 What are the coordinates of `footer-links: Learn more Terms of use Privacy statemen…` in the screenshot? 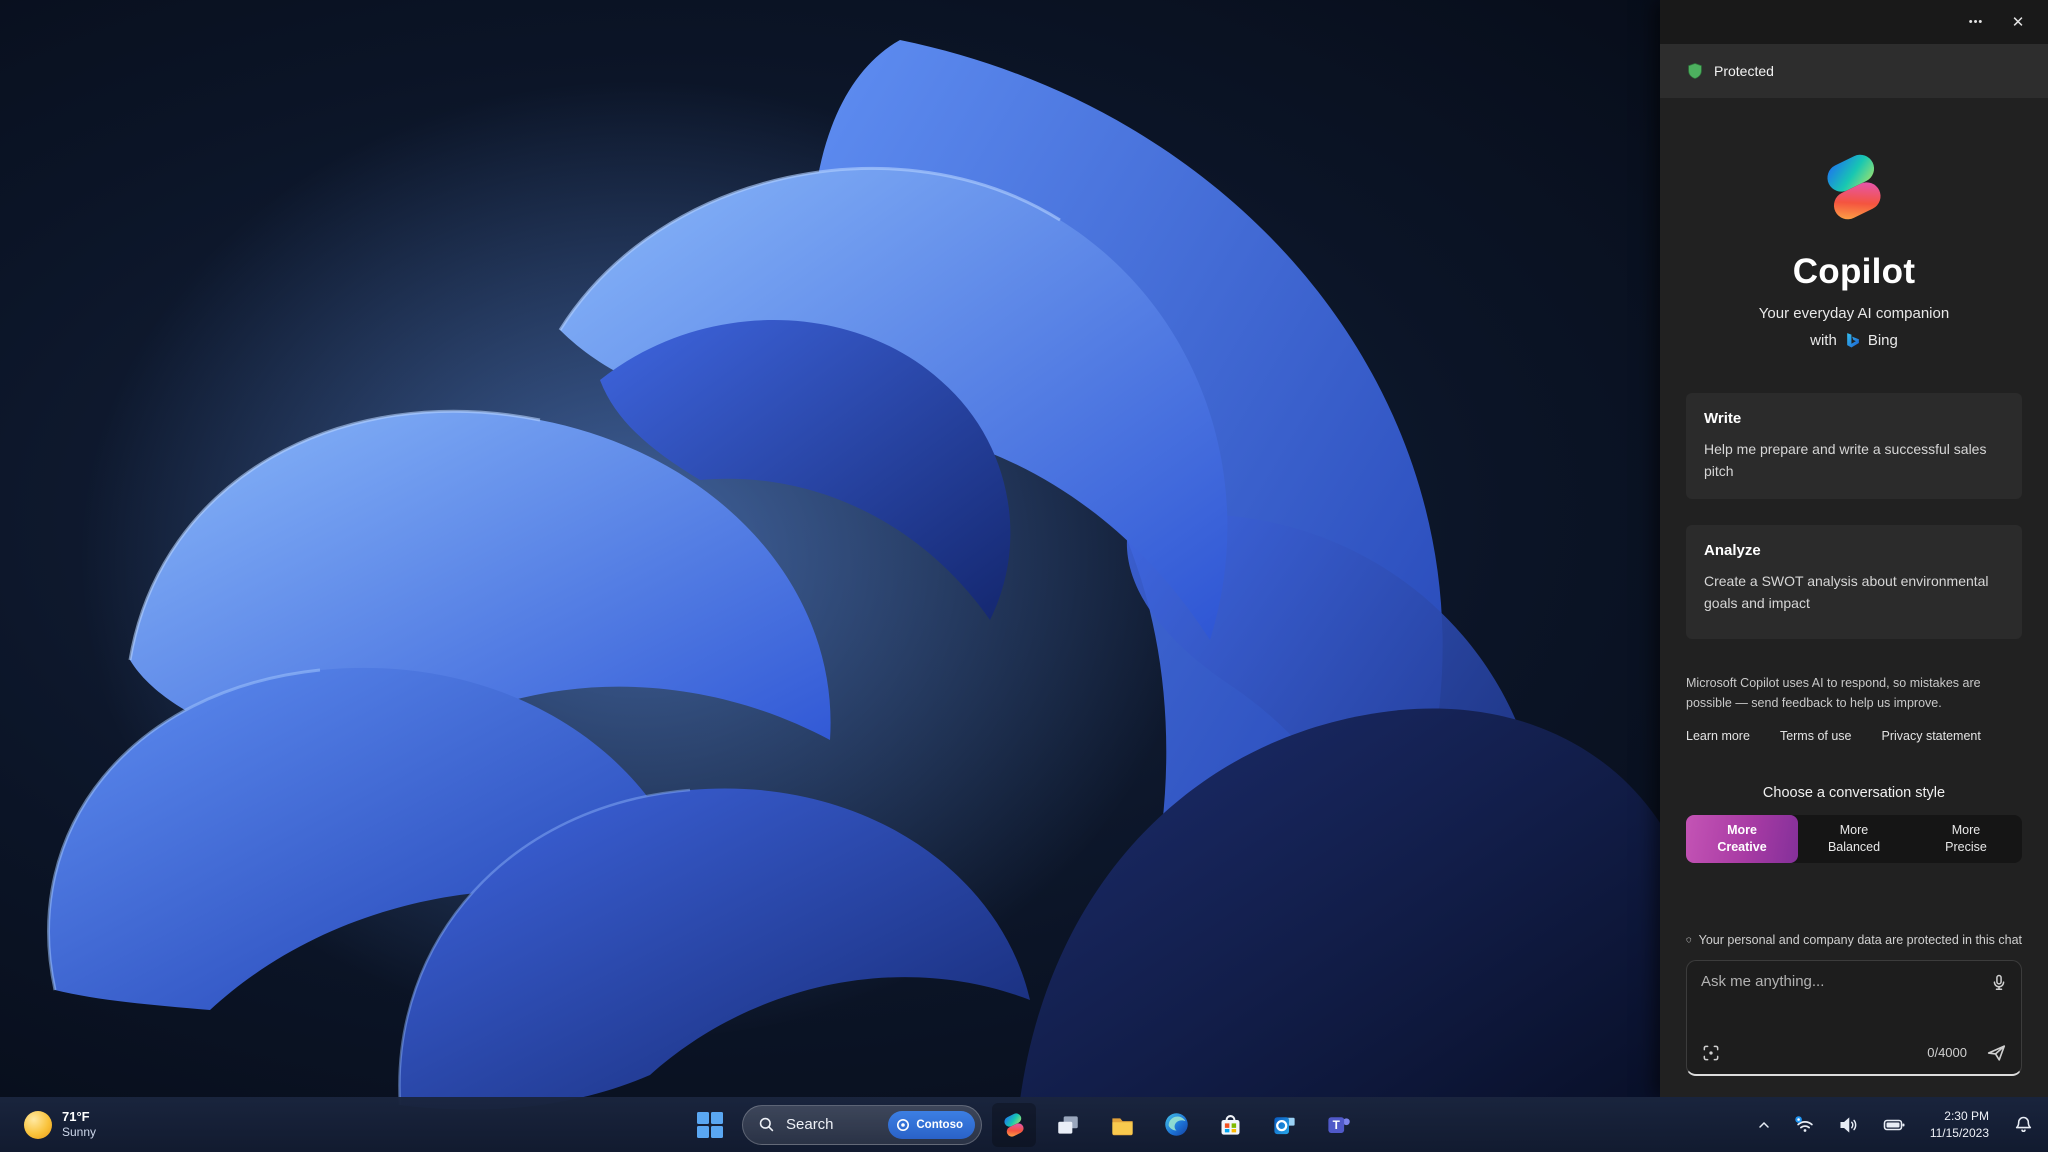 It's located at (1854, 736).